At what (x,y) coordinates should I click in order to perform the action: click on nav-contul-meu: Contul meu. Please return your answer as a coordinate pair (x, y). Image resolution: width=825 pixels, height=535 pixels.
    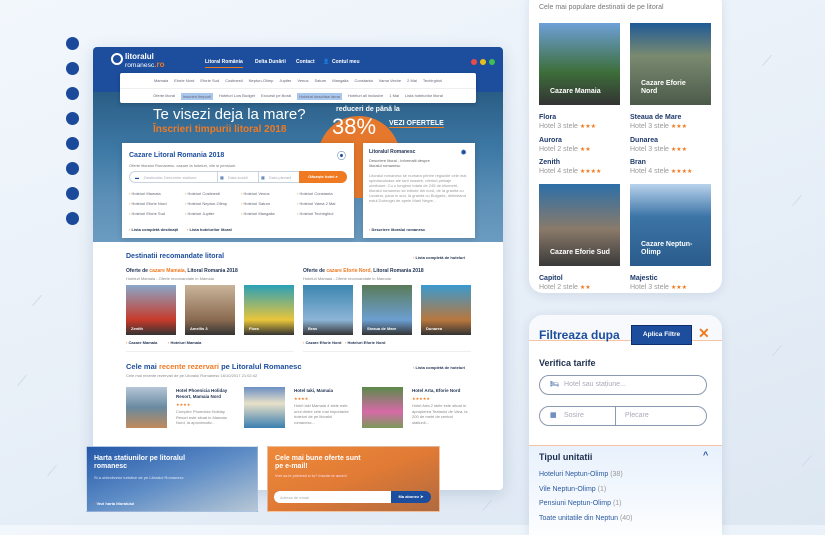
    Looking at the image, I should click on (346, 62).